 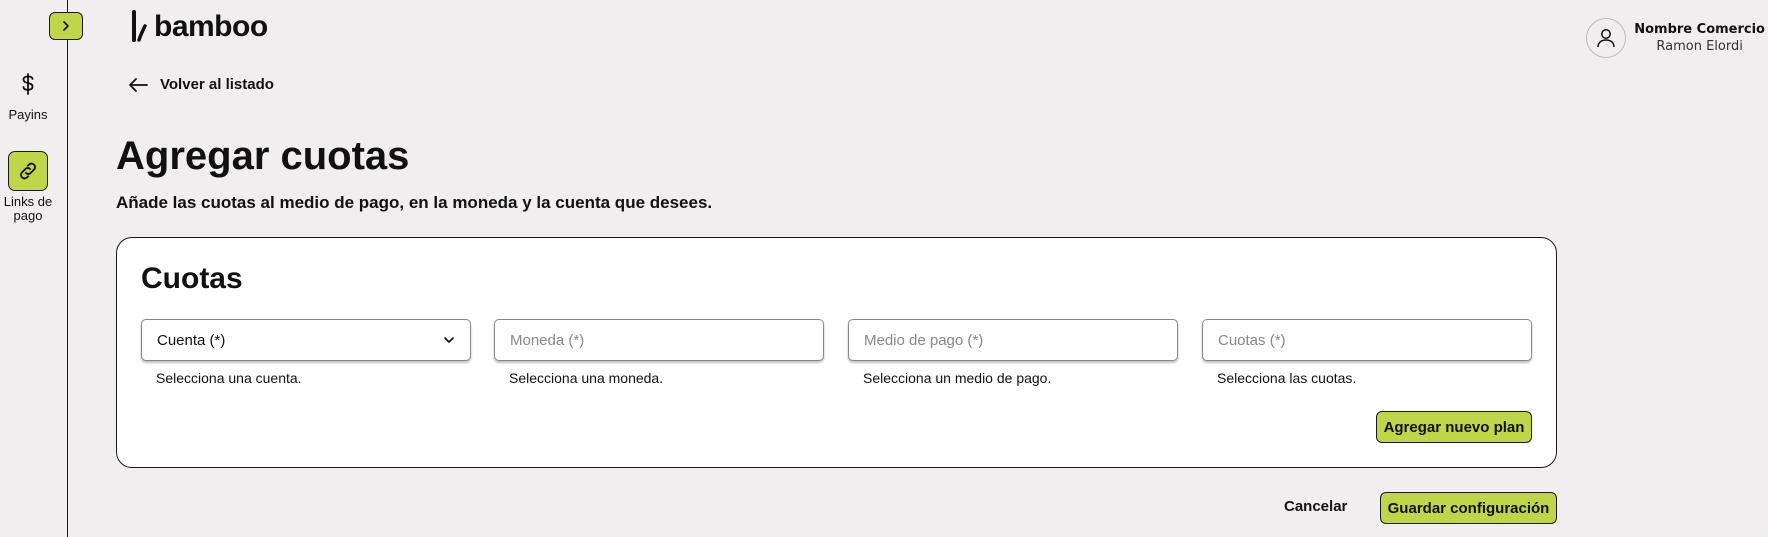 I want to click on add-plan-button: Agregar nuevo plan, so click(x=1454, y=427).